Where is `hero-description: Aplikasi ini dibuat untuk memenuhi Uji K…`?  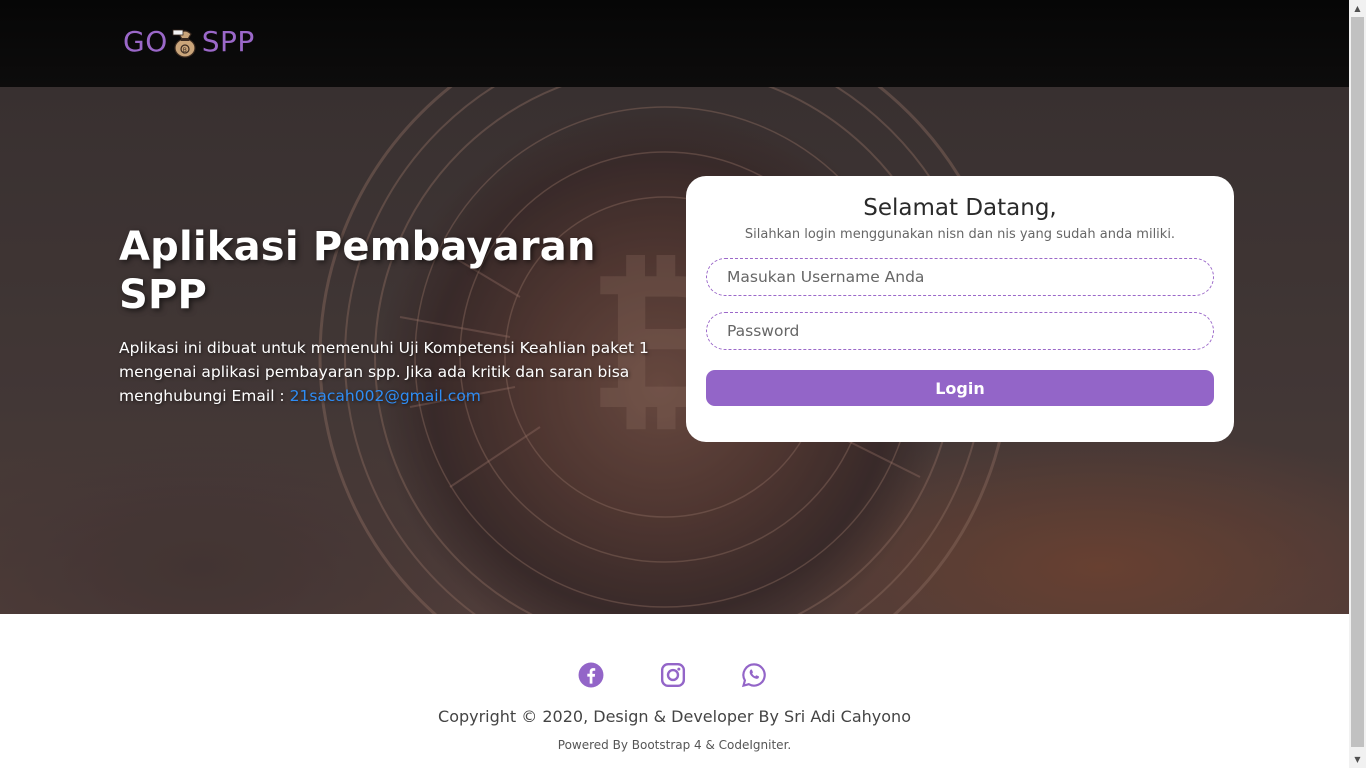 hero-description: Aplikasi ini dibuat untuk memenuhi Uji K… is located at coordinates (389, 372).